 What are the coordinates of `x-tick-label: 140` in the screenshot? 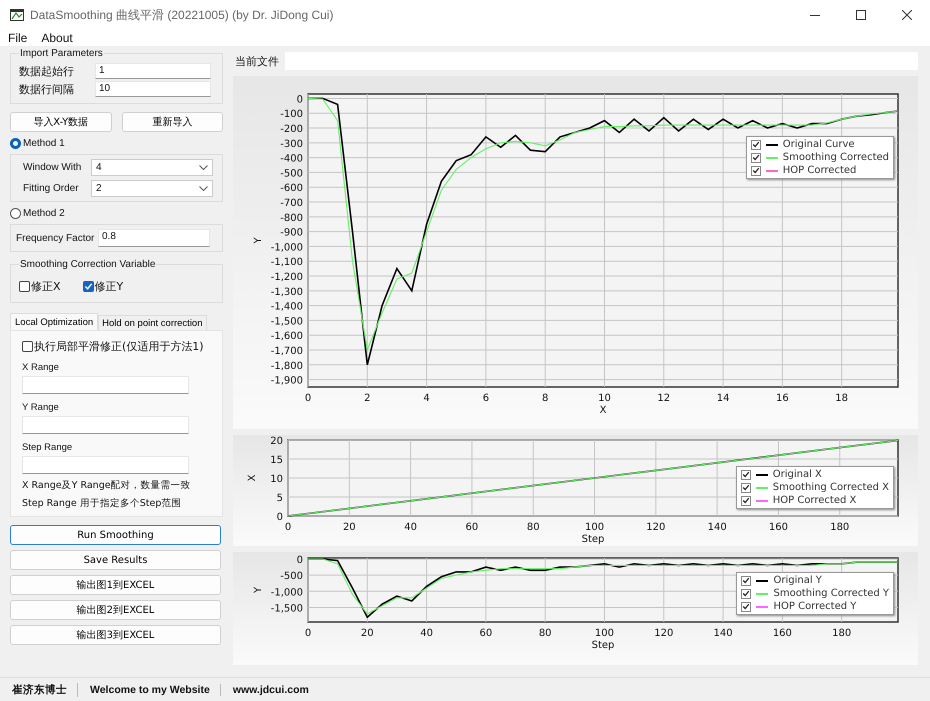 It's located at (717, 527).